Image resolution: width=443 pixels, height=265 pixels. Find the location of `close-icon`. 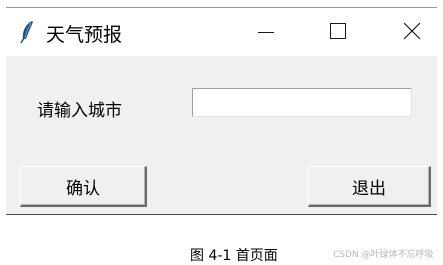

close-icon is located at coordinates (412, 31).